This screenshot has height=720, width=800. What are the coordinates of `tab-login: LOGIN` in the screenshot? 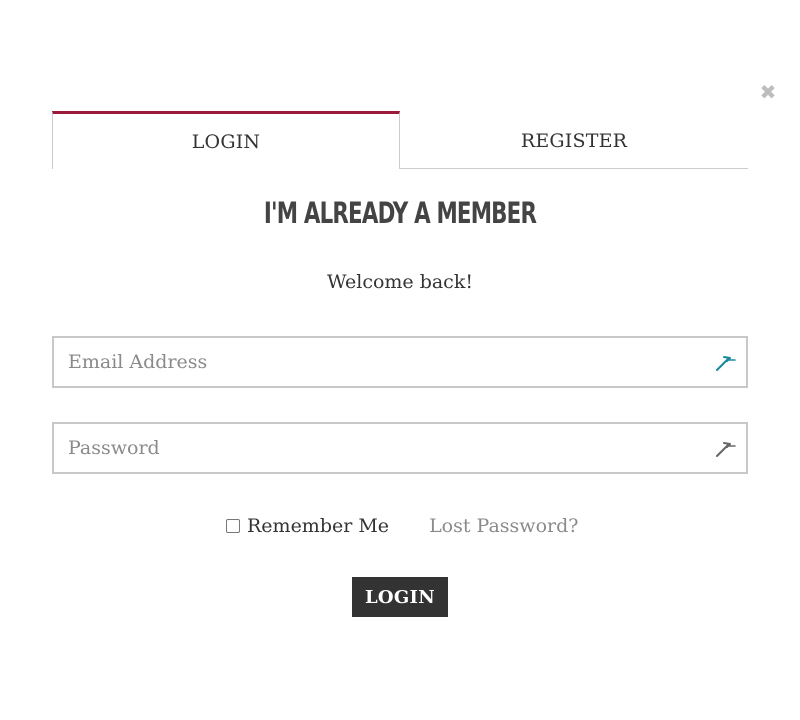 It's located at (226, 140).